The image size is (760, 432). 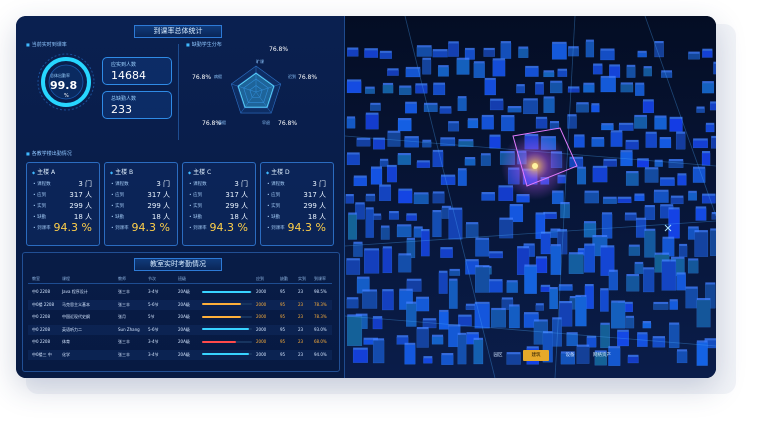 What do you see at coordinates (122, 316) in the screenshot?
I see `table-cell: 张月` at bounding box center [122, 316].